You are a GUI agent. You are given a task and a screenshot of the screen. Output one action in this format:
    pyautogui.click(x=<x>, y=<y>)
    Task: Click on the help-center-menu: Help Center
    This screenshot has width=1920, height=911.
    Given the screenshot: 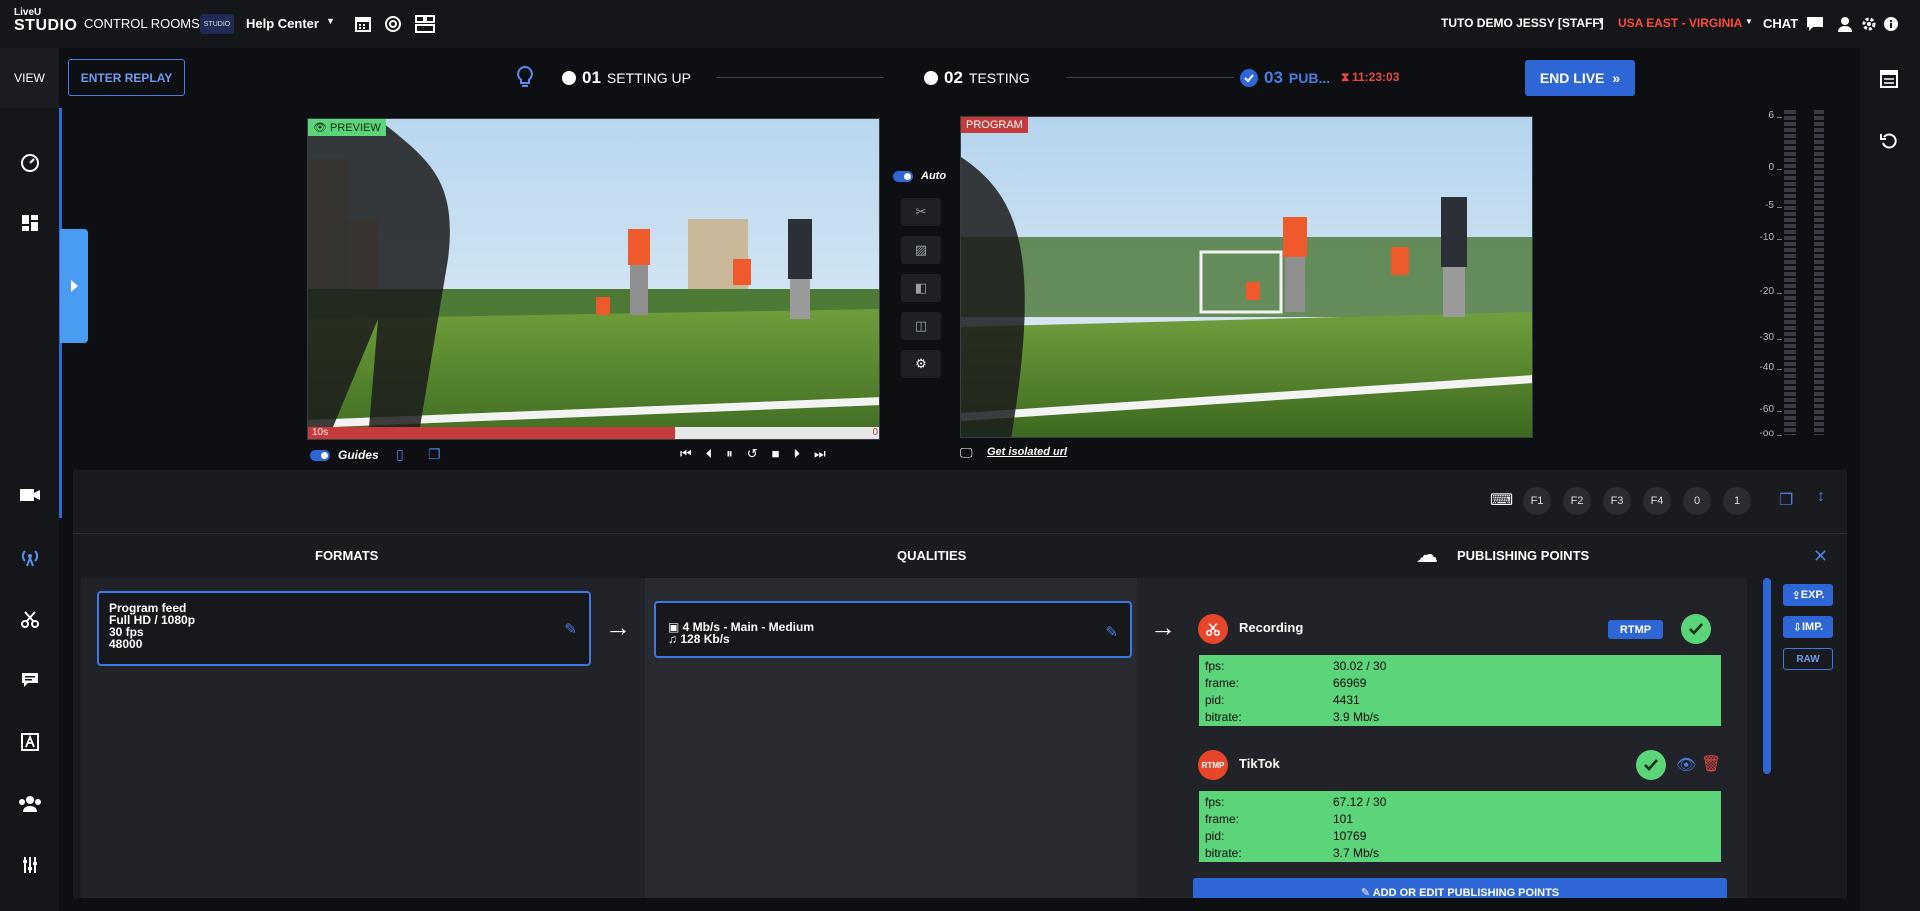 What is the action you would take?
    pyautogui.click(x=282, y=23)
    